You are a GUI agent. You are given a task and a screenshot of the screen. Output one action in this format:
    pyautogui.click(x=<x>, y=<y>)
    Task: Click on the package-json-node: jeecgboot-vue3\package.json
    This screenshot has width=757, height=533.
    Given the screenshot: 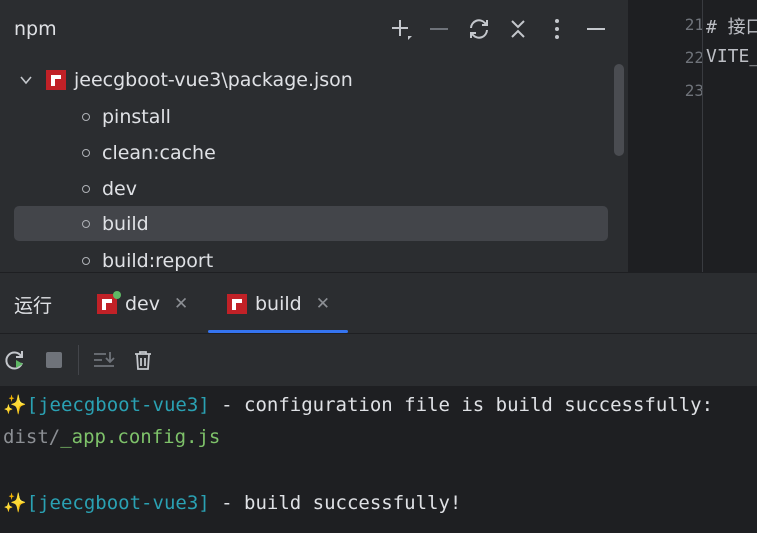 What is the action you would take?
    pyautogui.click(x=183, y=80)
    